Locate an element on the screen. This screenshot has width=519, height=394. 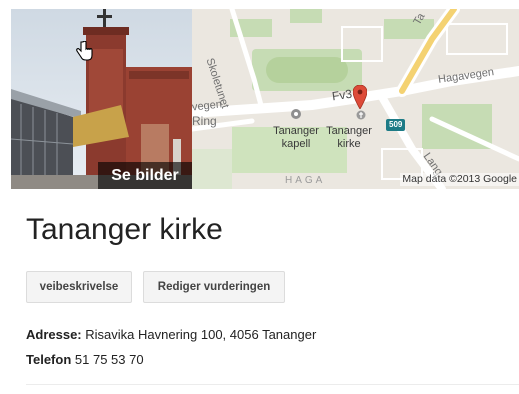
divider is located at coordinates (272, 384).